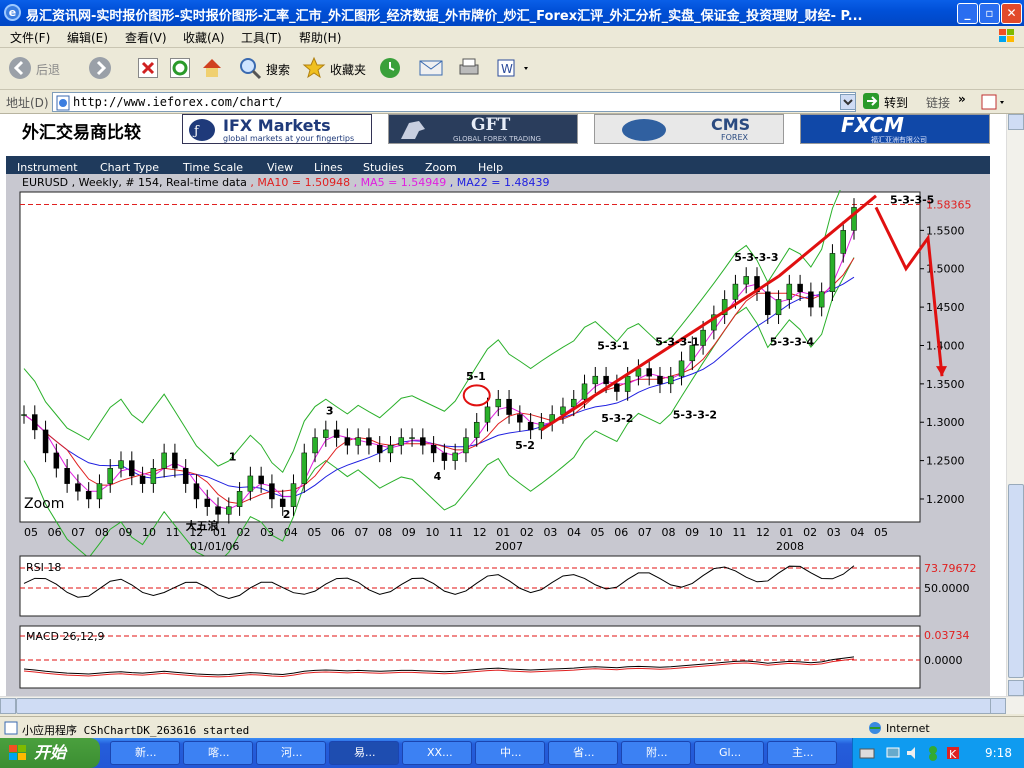  I want to click on start-label: 开始, so click(50, 752).